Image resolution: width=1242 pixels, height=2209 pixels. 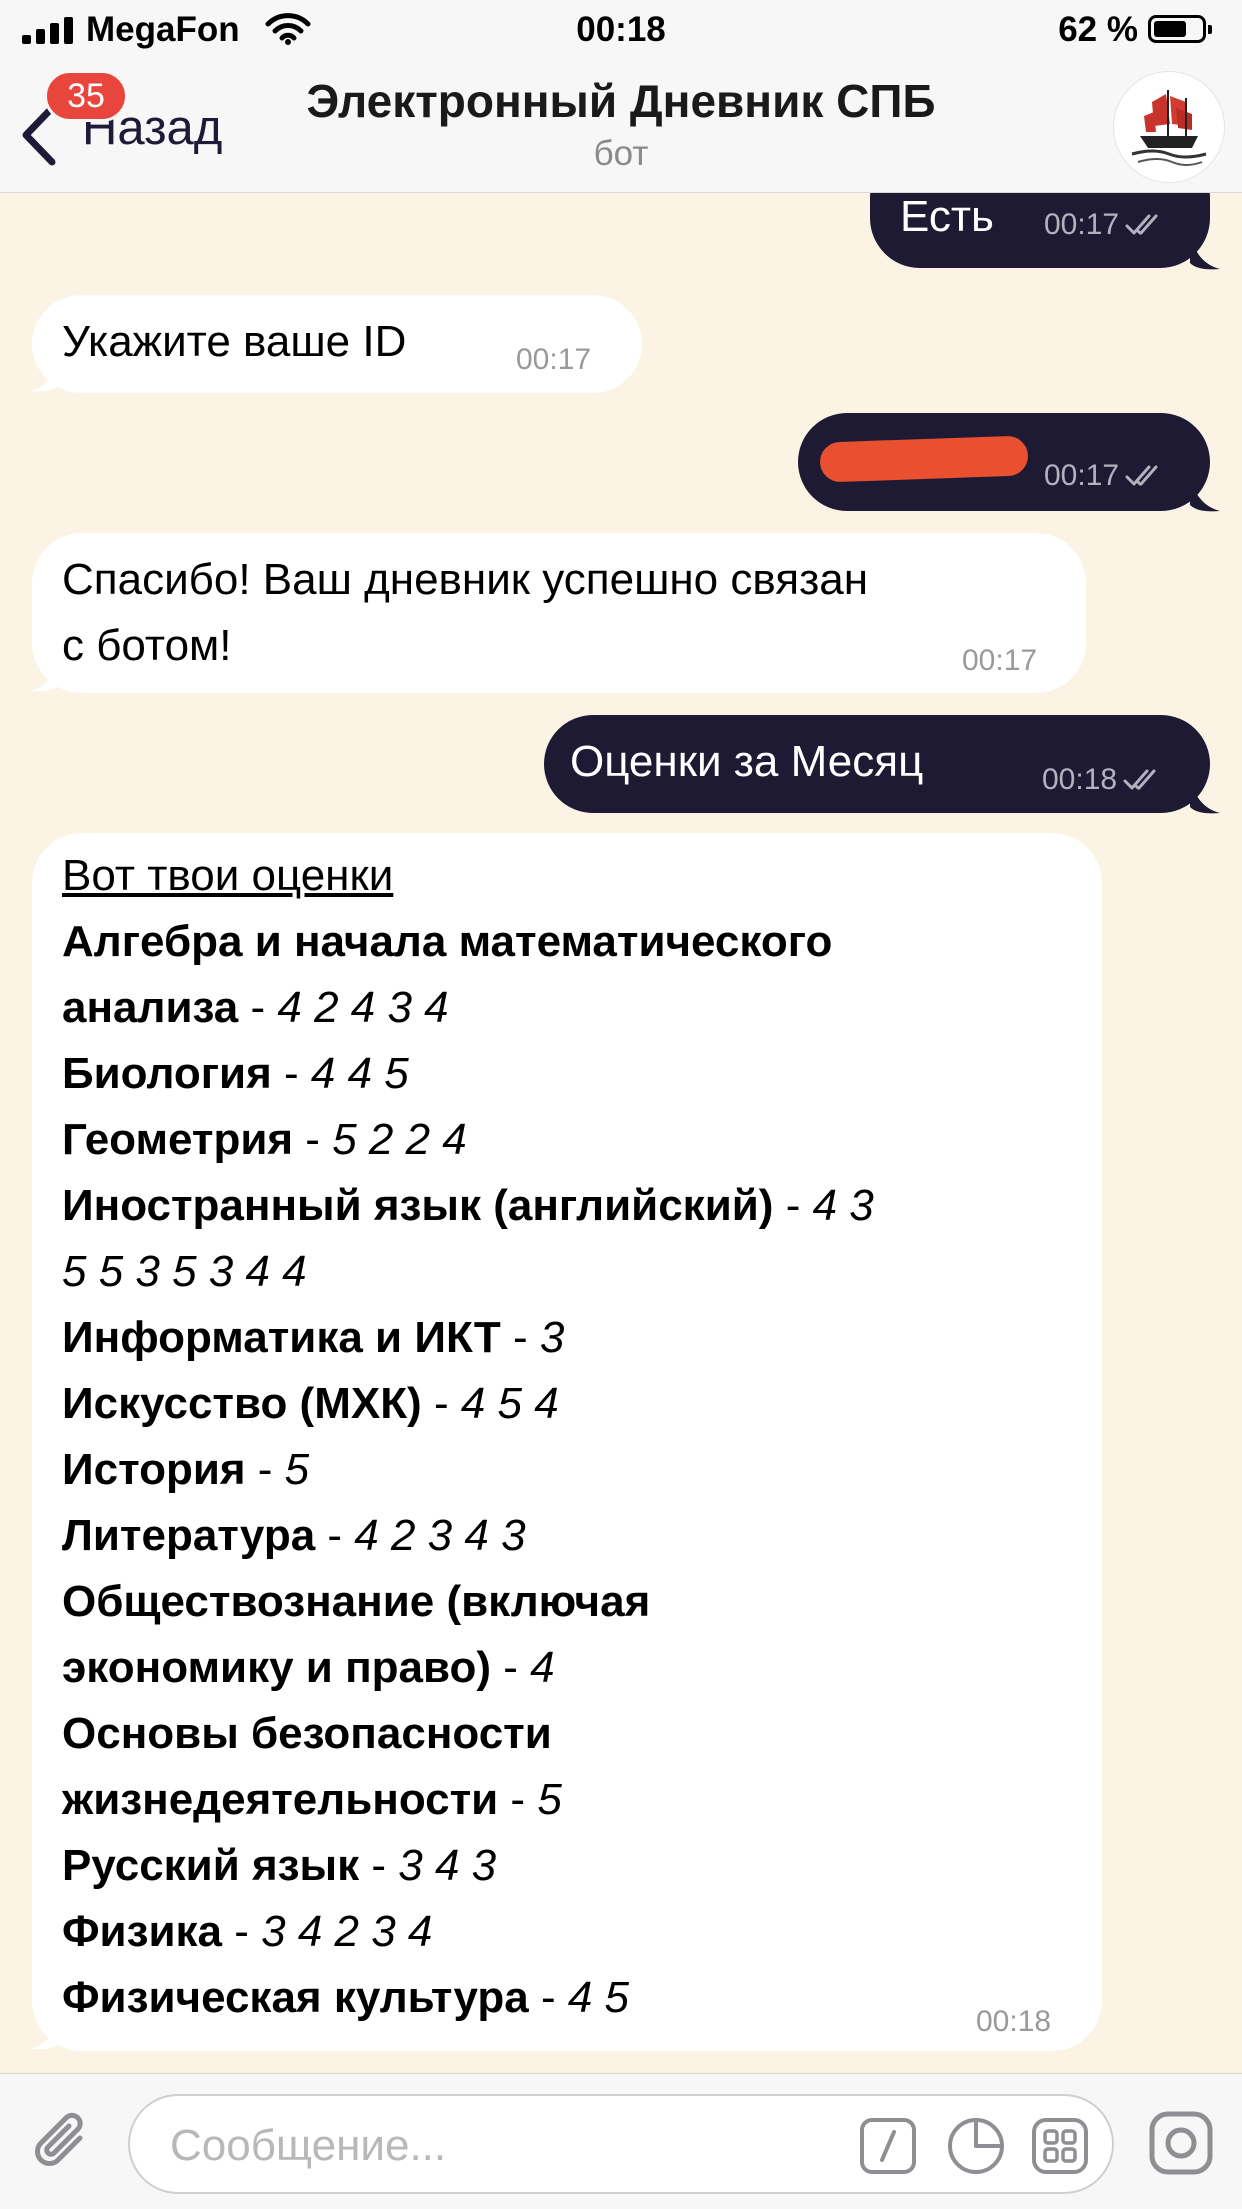 I want to click on subject-name: Литература, so click(x=189, y=1535).